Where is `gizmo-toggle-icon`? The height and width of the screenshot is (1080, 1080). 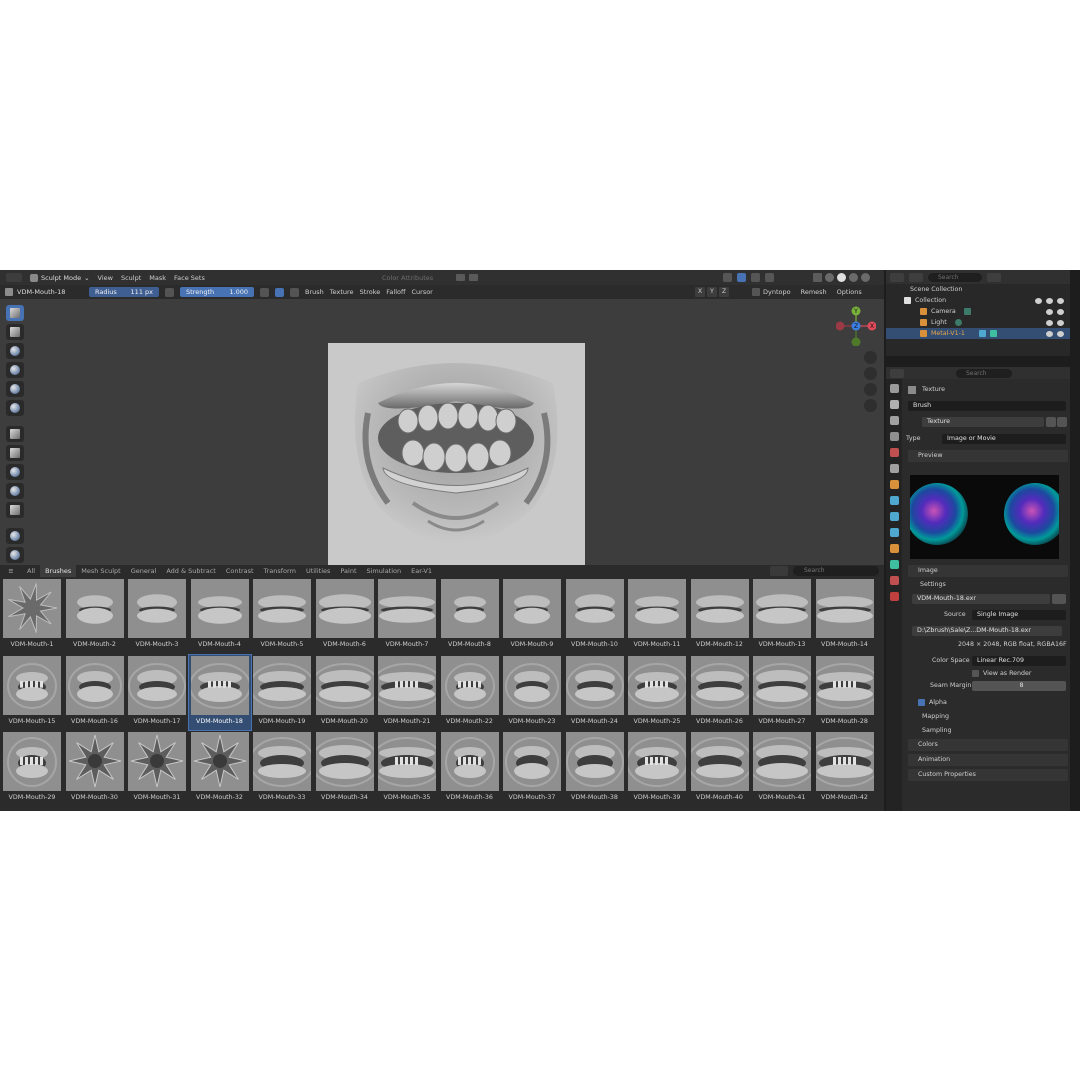
gizmo-toggle-icon is located at coordinates (741, 277).